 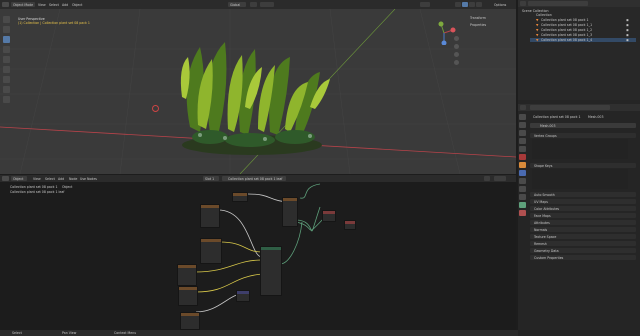 What do you see at coordinates (456, 62) in the screenshot?
I see `ortho-icon` at bounding box center [456, 62].